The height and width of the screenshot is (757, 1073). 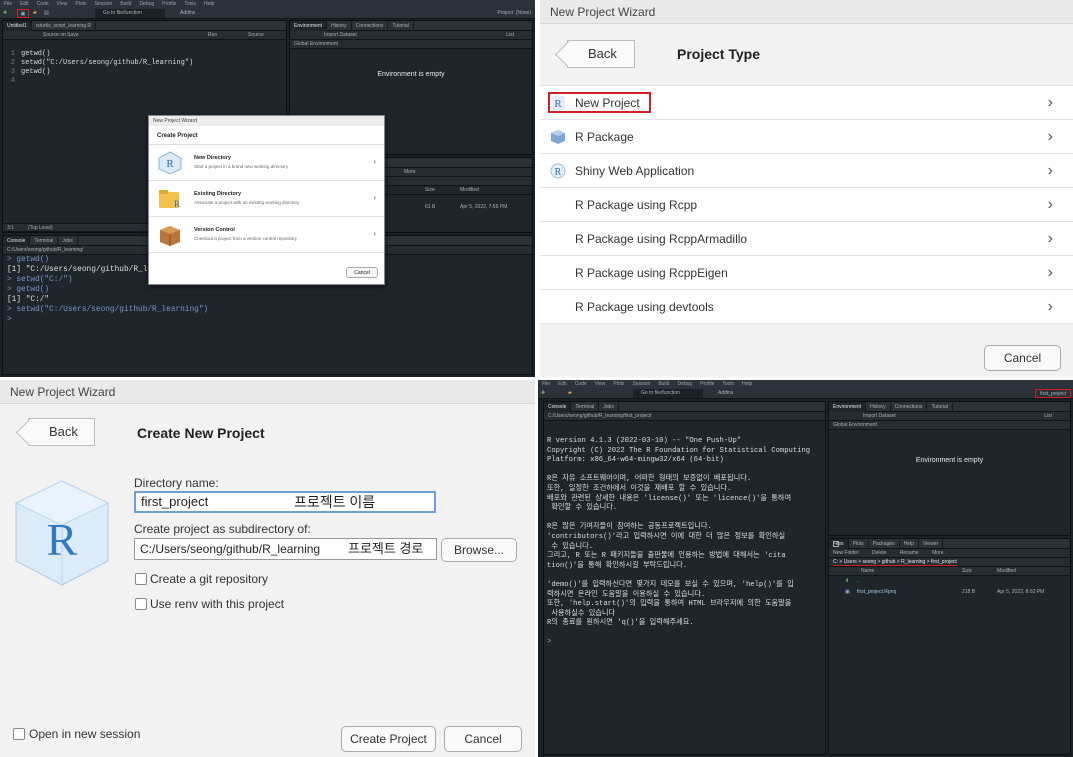 I want to click on project-menu: Project: (None), so click(x=514, y=13).